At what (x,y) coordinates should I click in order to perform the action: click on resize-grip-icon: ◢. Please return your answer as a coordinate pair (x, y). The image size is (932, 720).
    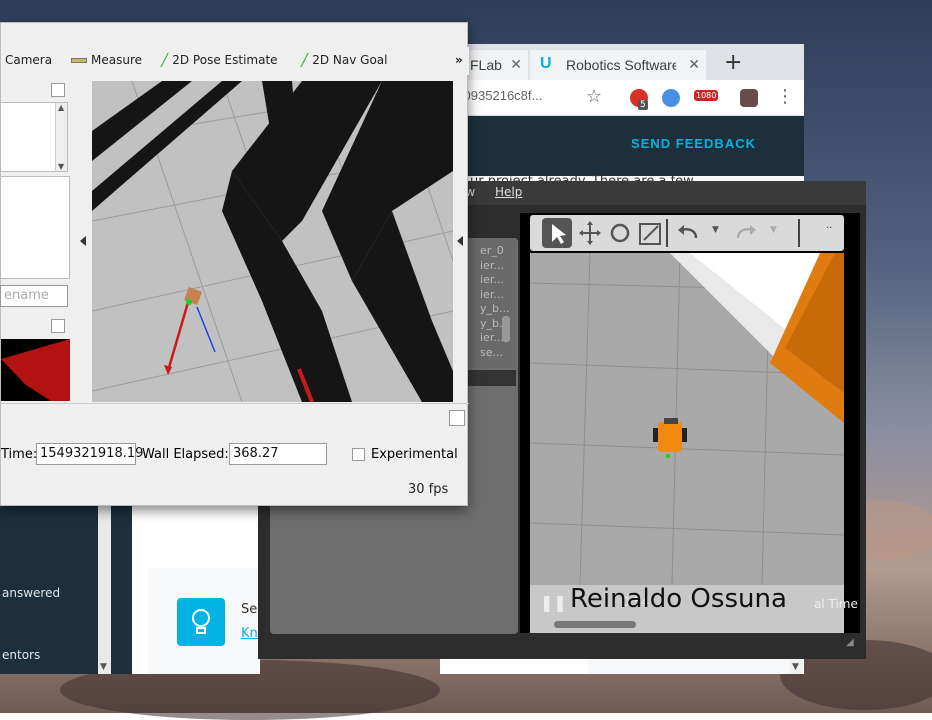
    Looking at the image, I should click on (850, 642).